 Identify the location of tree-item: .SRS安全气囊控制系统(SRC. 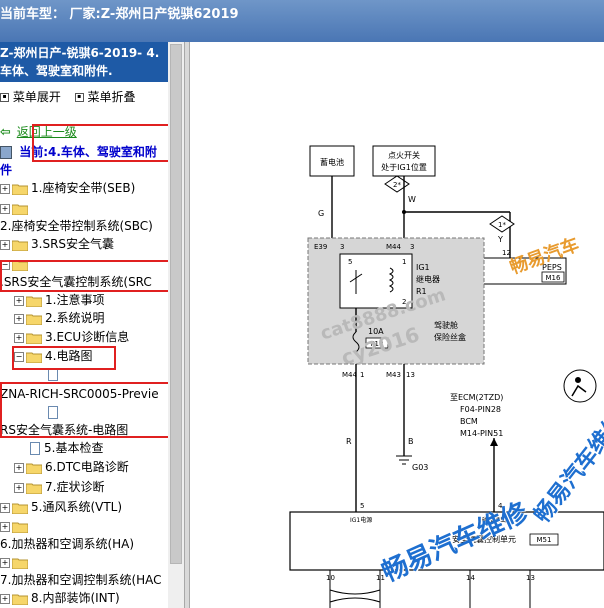
(76, 282).